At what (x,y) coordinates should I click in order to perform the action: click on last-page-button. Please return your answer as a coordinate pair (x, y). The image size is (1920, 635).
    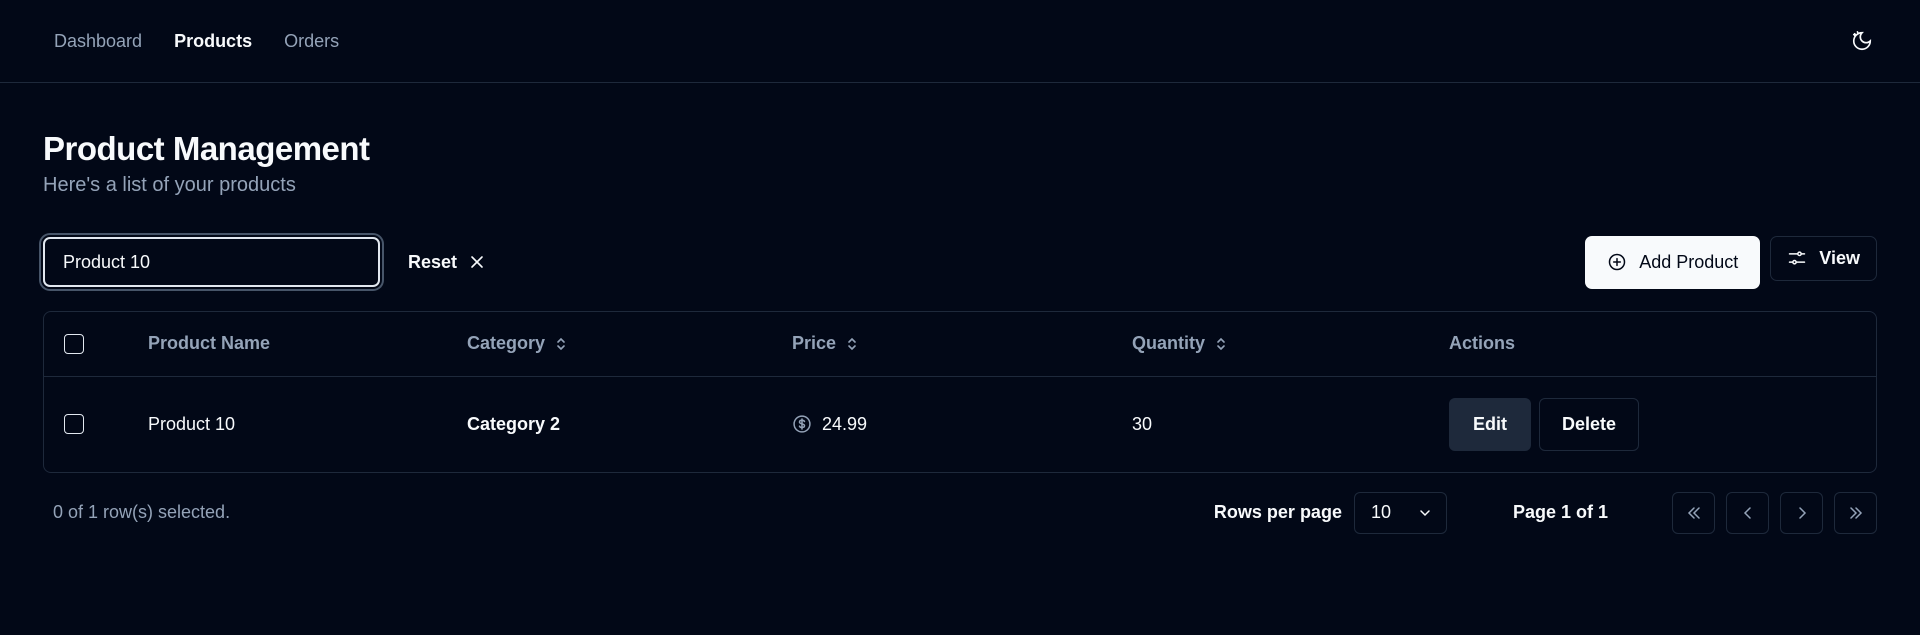
    Looking at the image, I should click on (1855, 512).